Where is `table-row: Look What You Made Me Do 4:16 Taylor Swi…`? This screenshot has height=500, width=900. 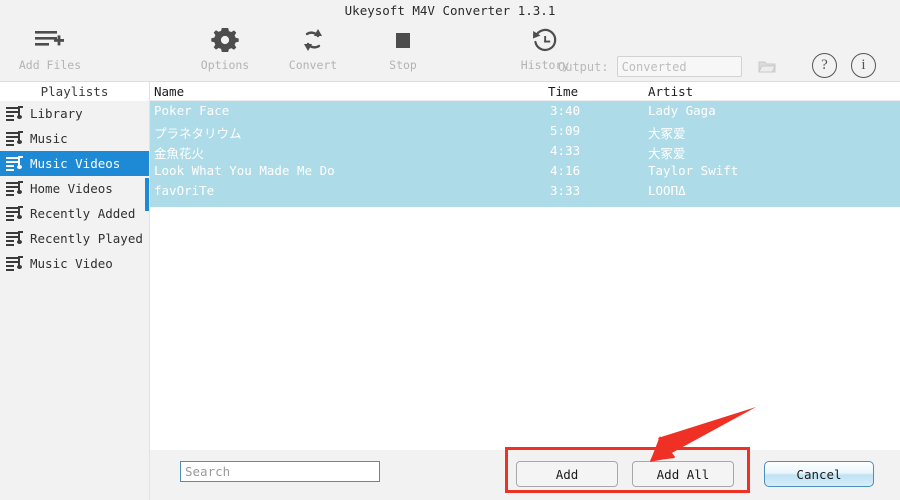 table-row: Look What You Made Me Do 4:16 Taylor Swi… is located at coordinates (525, 171).